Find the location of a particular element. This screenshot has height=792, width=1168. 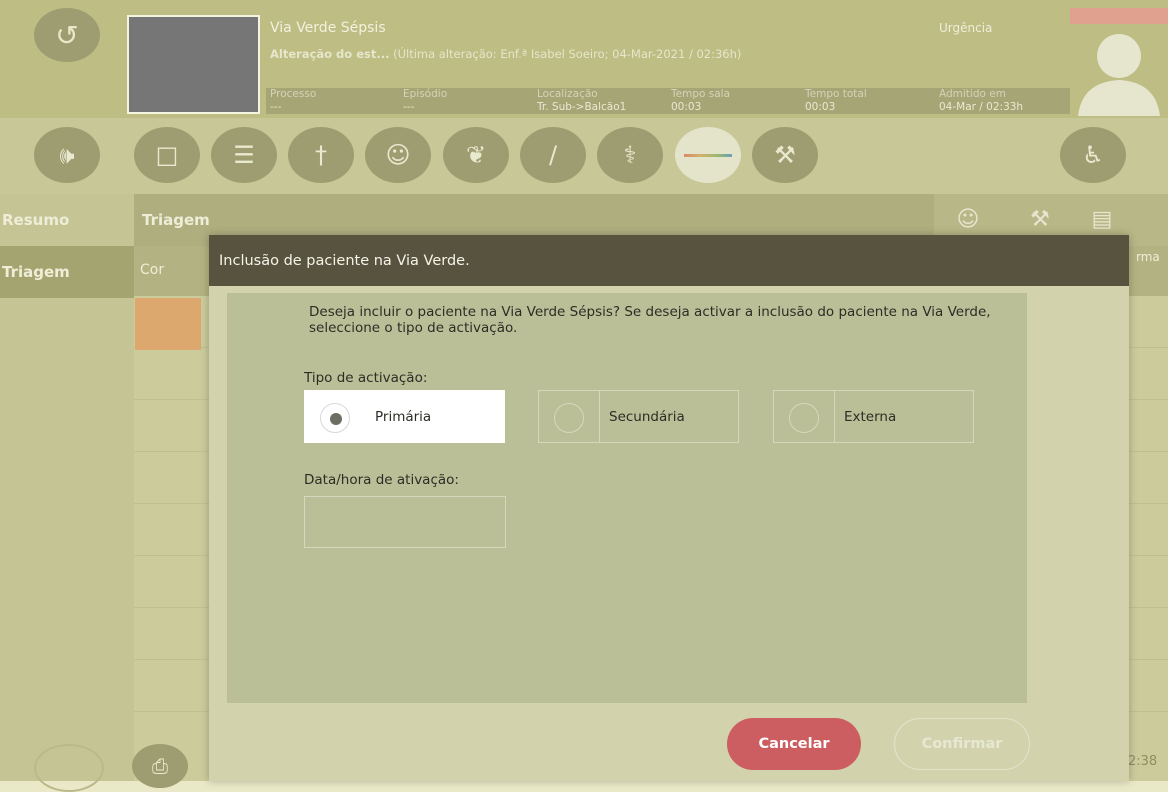

print-icon: ⎙ is located at coordinates (160, 766).